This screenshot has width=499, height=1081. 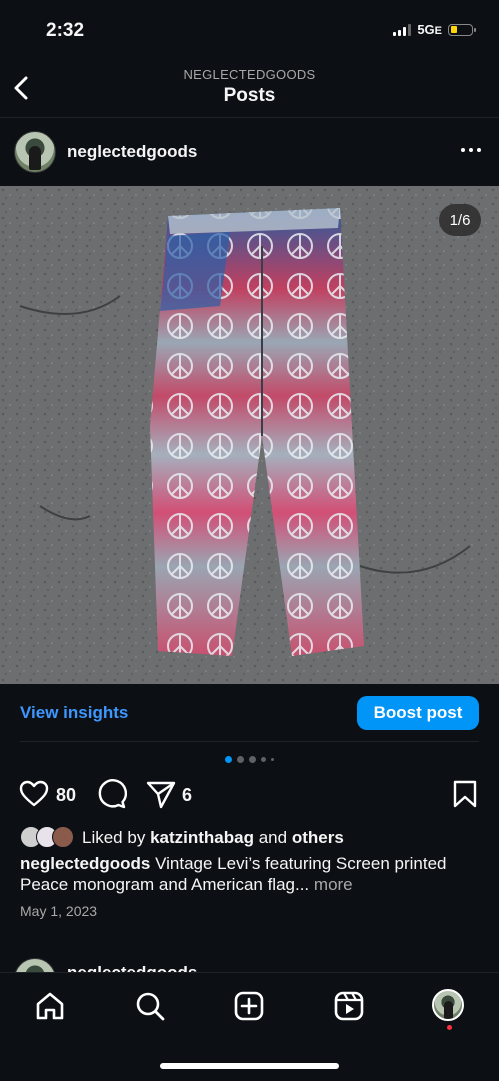 What do you see at coordinates (34, 794) in the screenshot?
I see `like-heart-icon` at bounding box center [34, 794].